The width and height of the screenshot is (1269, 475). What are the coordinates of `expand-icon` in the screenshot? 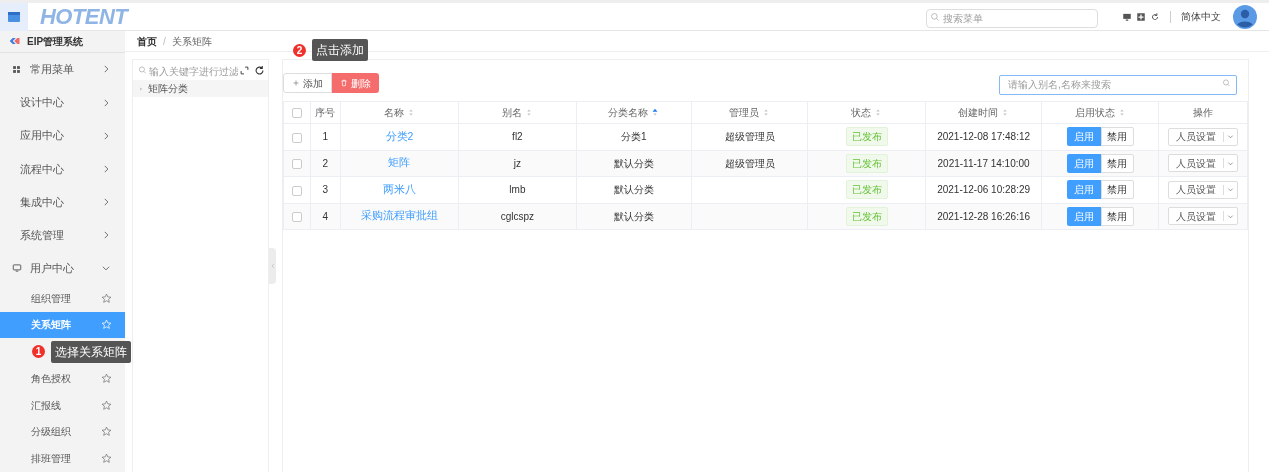 It's located at (244, 70).